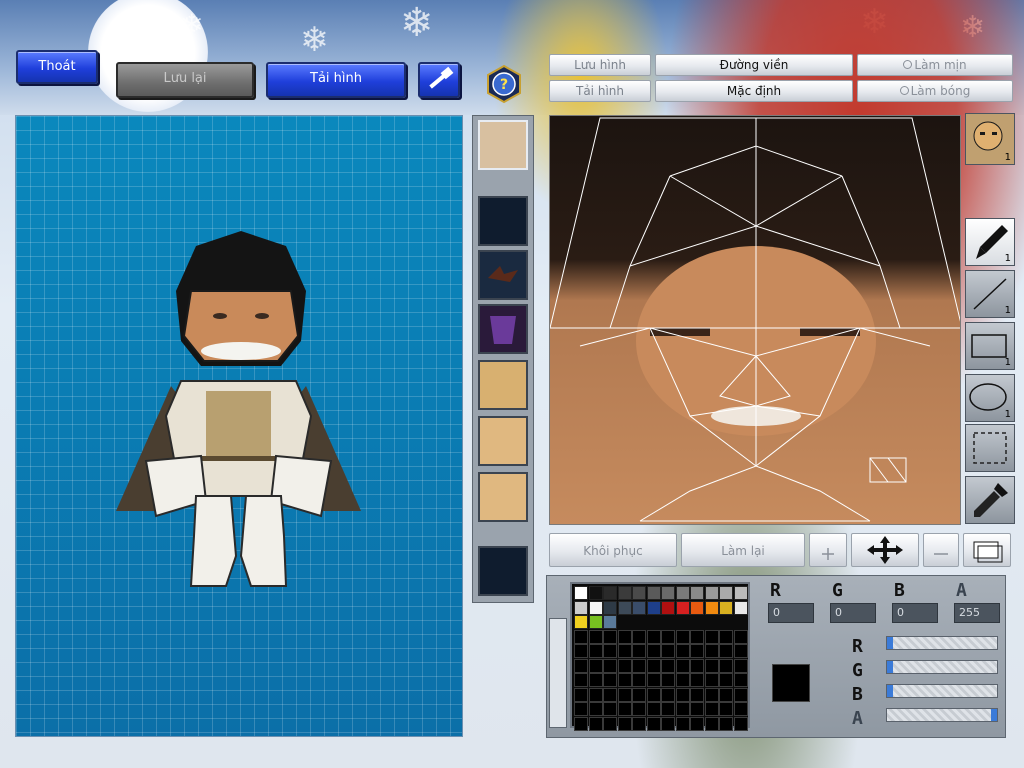 Image resolution: width=1024 pixels, height=768 pixels. I want to click on eyedropper-tool, so click(990, 500).